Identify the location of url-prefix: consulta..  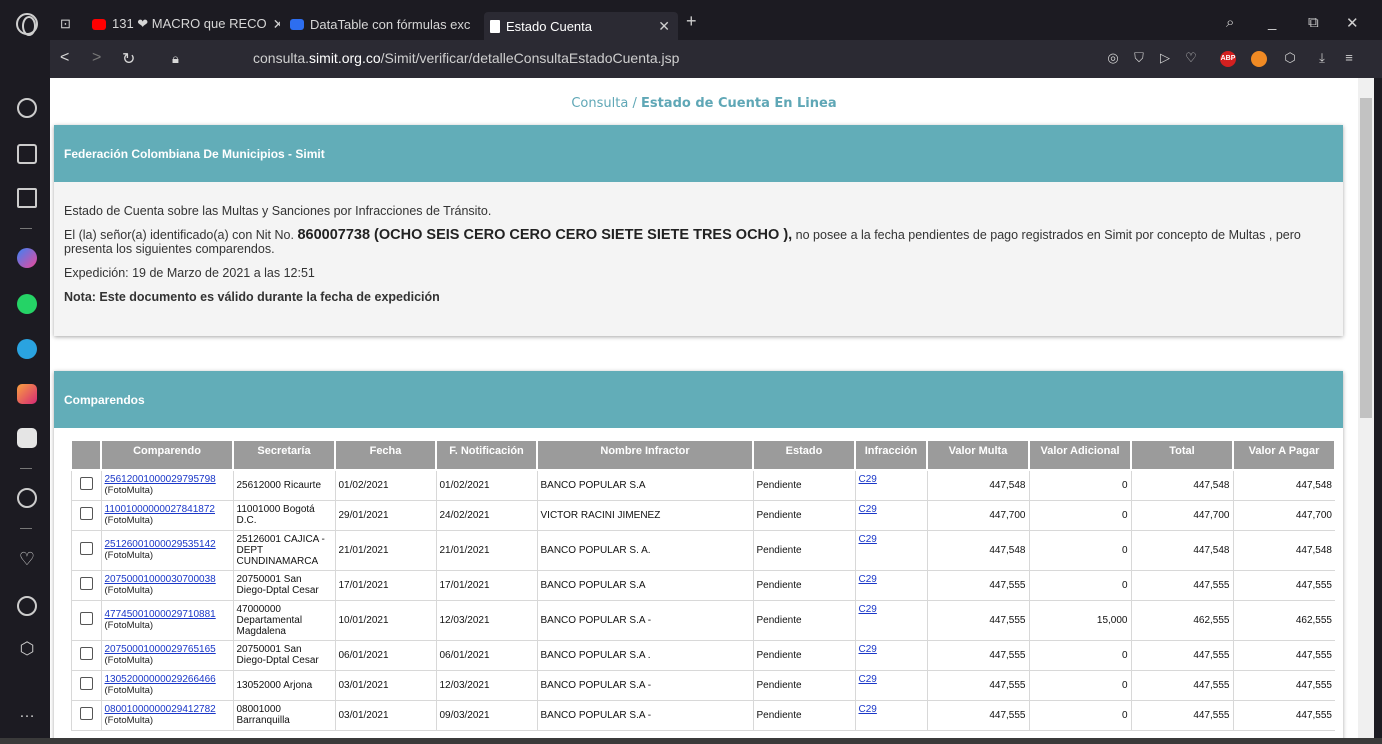
(281, 58).